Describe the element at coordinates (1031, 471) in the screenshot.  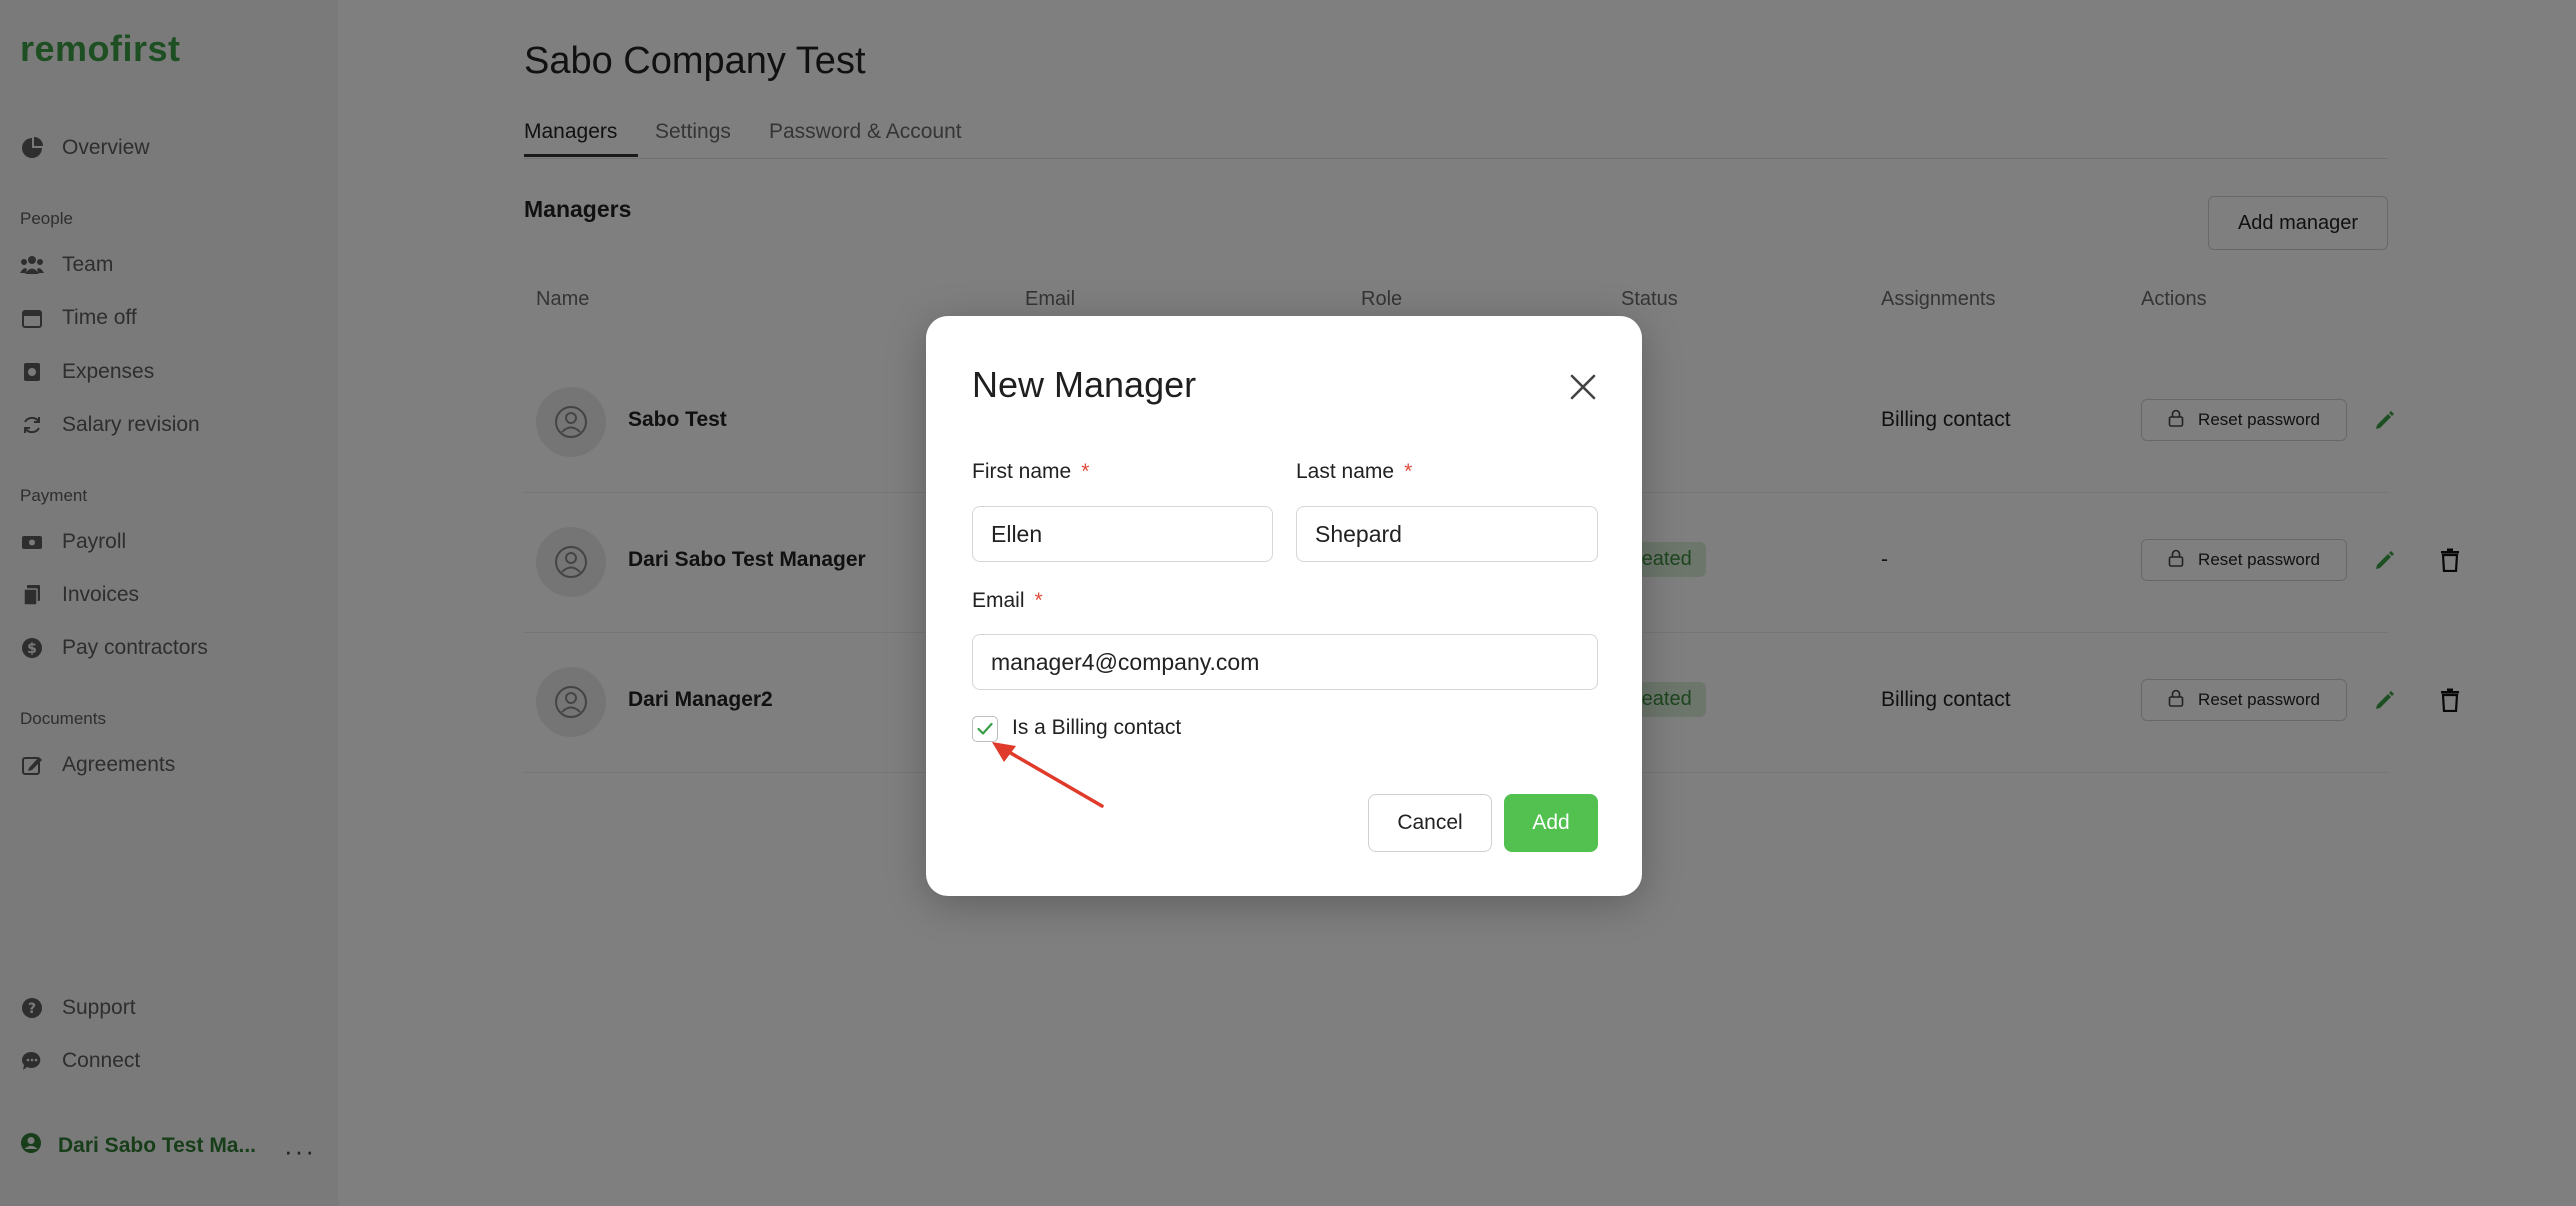
I see `first-name-label: First name *` at that location.